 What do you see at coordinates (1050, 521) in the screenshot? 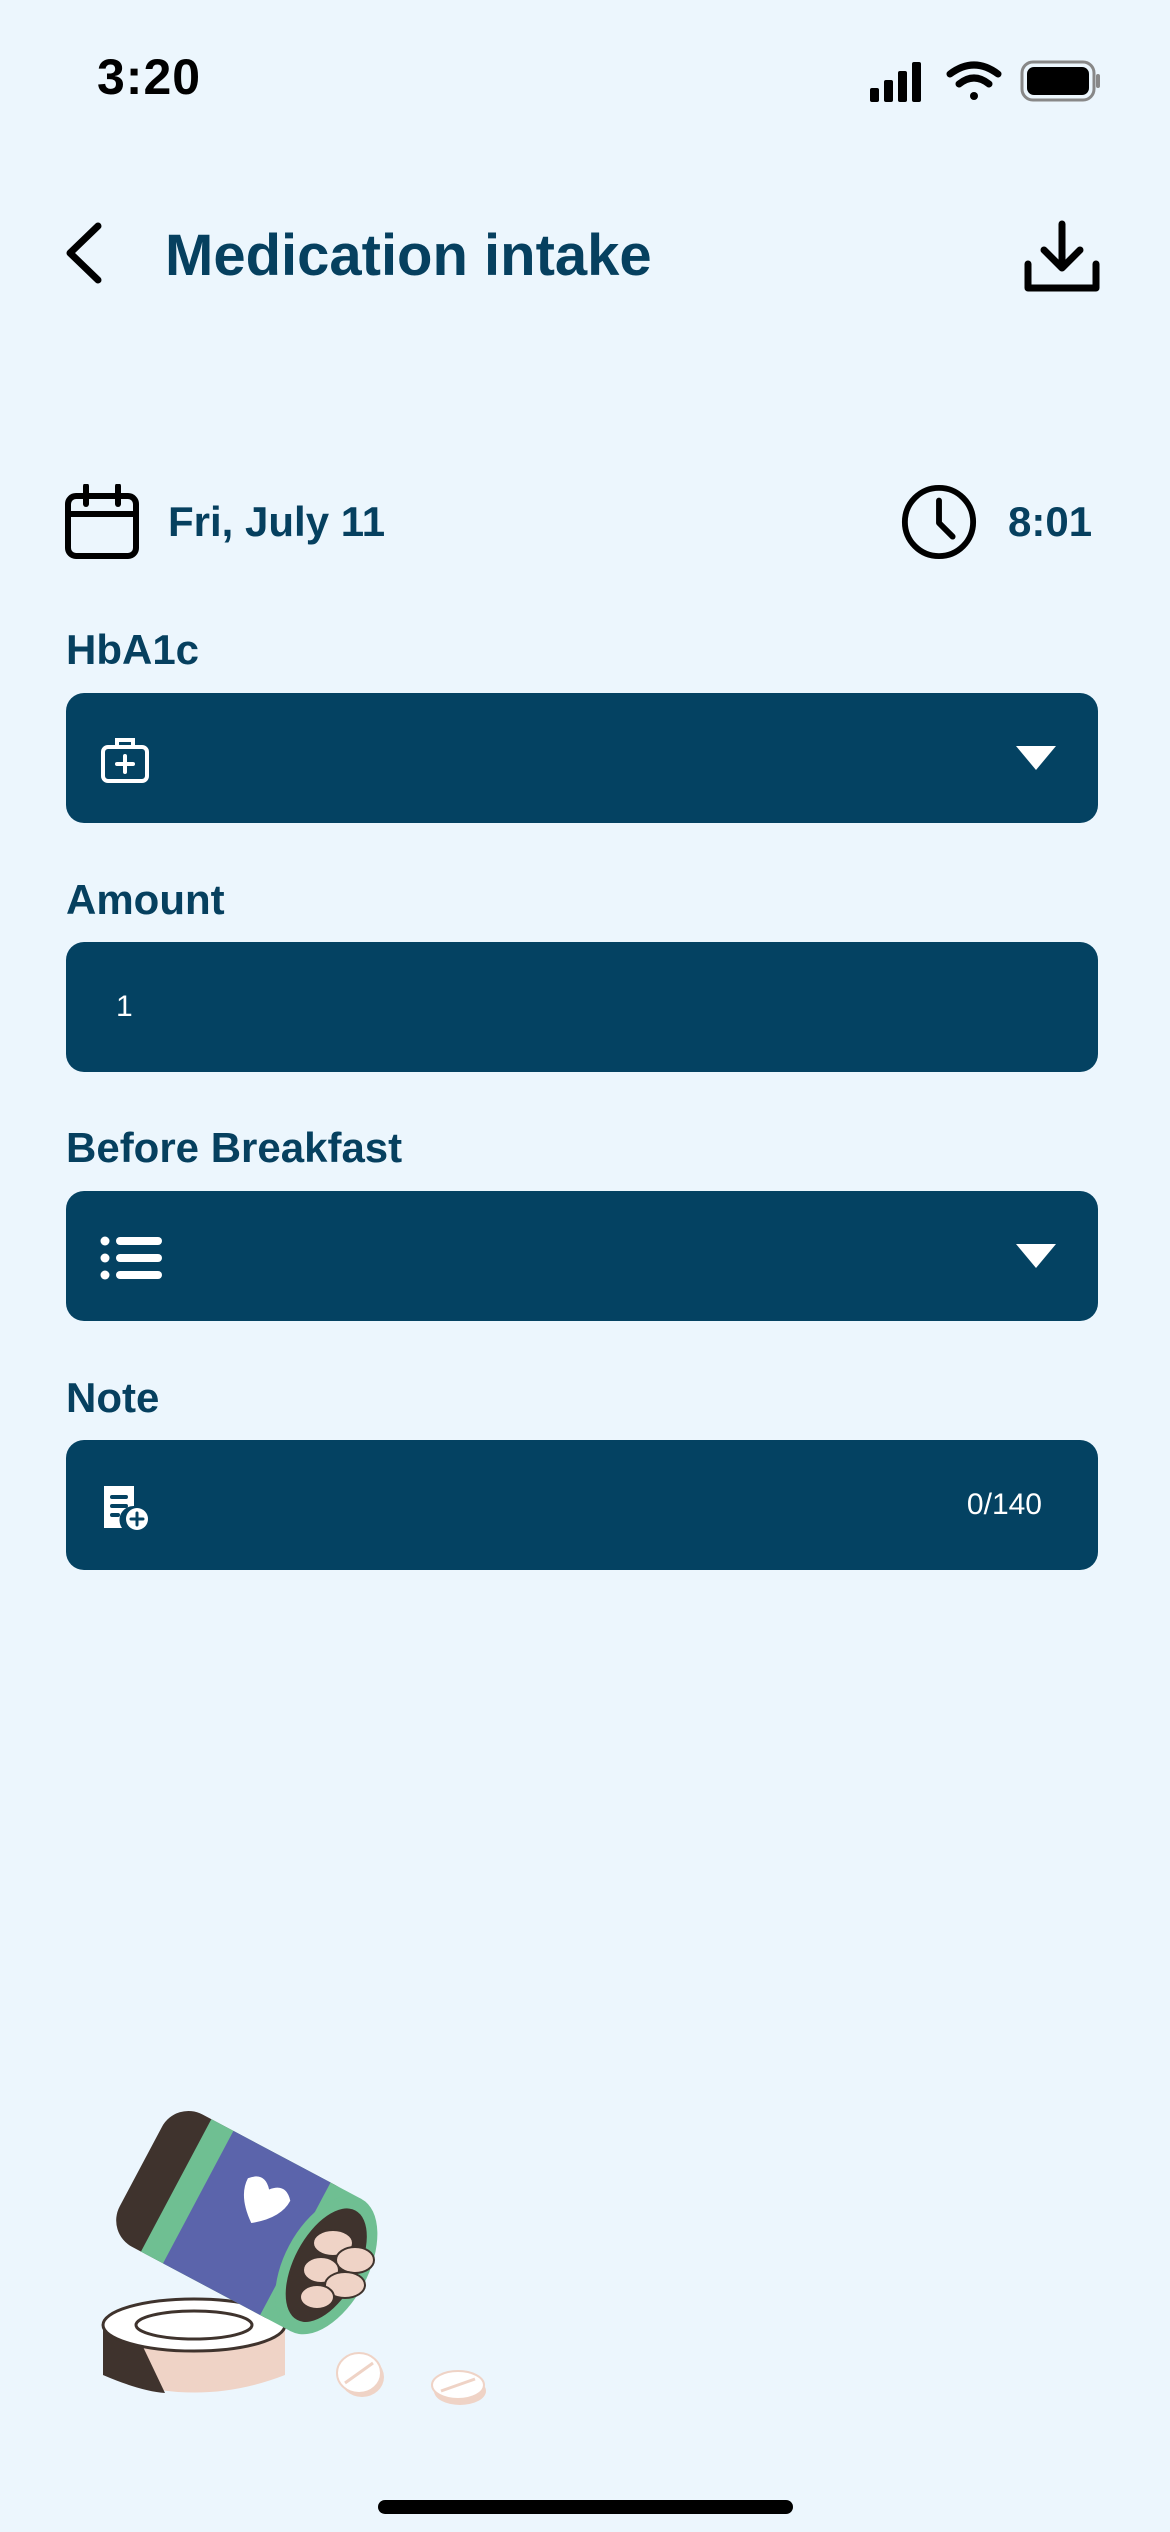
I see `time-text: 8:01` at bounding box center [1050, 521].